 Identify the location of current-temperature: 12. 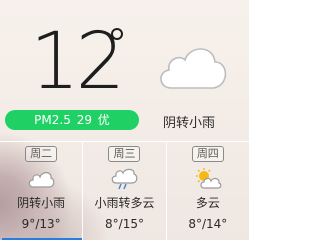
(77, 62).